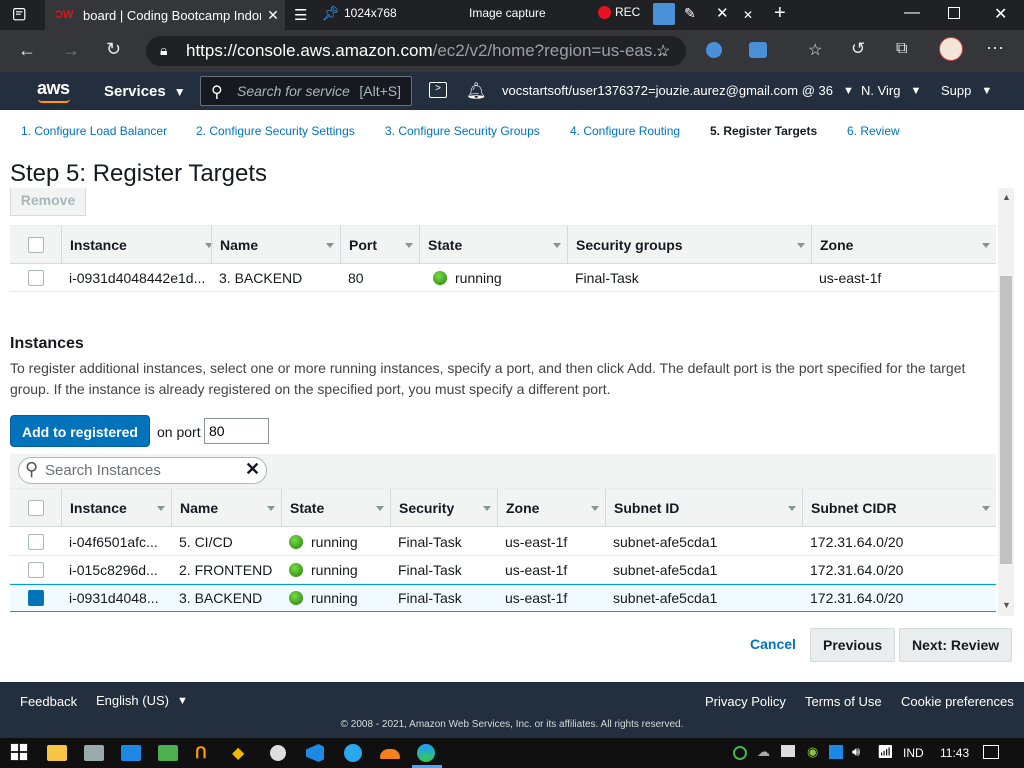 This screenshot has height=768, width=1024. I want to click on step-1-link: 1. Configure Load Balancer, so click(93, 136).